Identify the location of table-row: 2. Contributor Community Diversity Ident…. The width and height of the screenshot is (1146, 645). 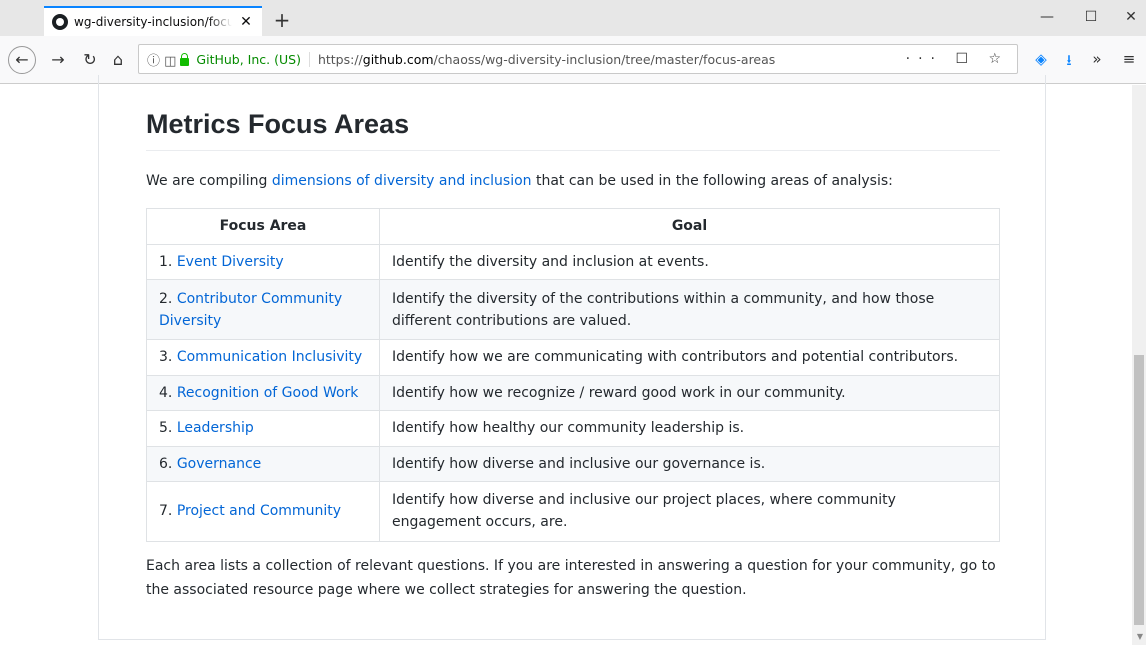
(573, 310).